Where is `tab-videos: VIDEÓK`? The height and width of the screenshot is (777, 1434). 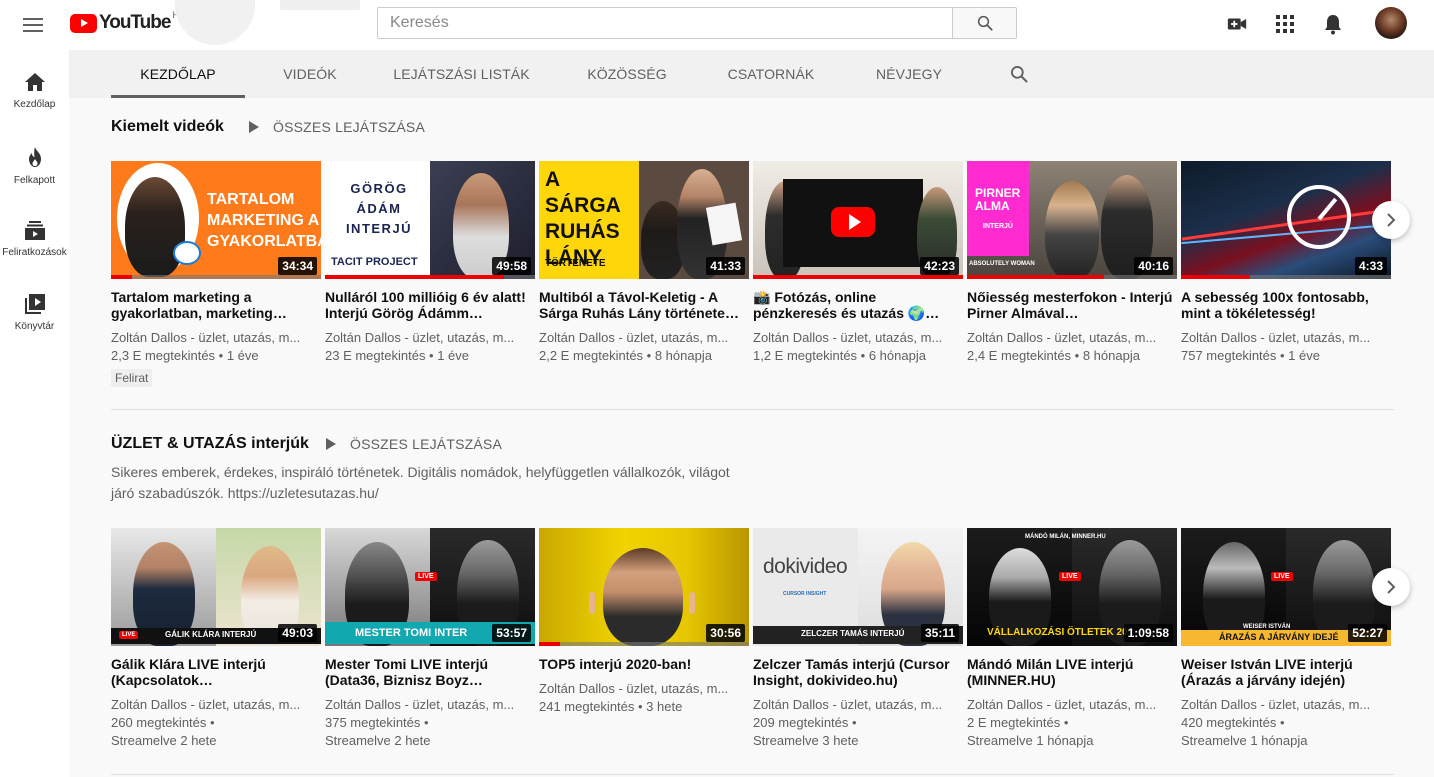 tab-videos: VIDEÓK is located at coordinates (310, 74).